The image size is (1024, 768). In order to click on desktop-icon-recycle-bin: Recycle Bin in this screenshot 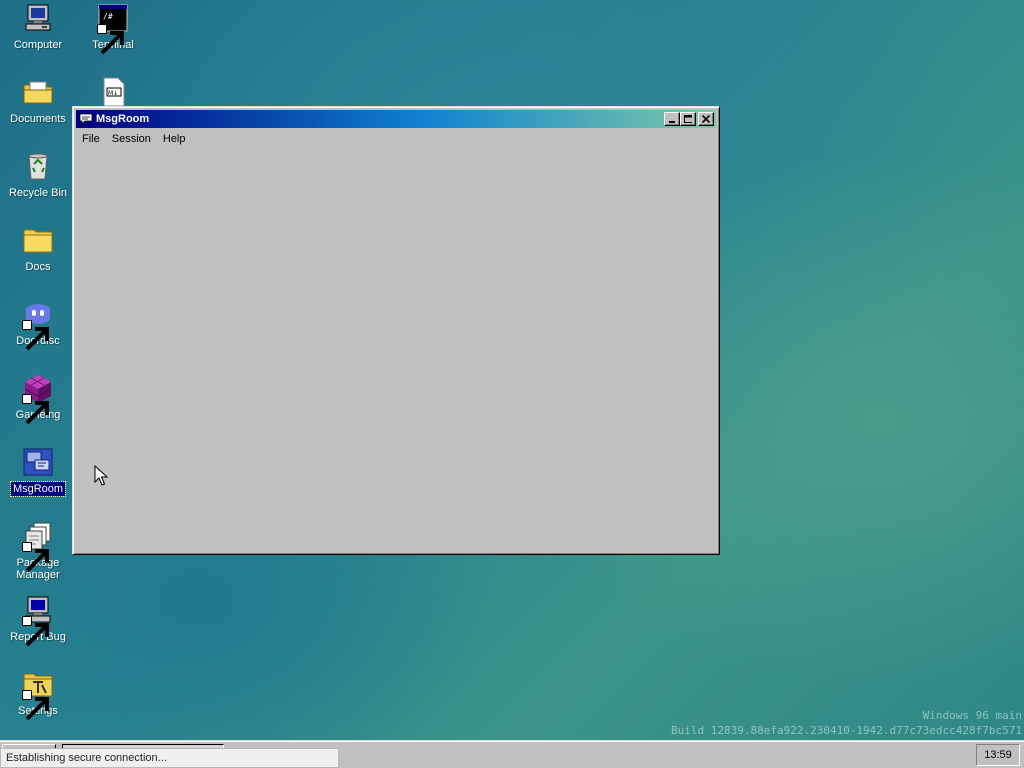, I will do `click(38, 175)`.